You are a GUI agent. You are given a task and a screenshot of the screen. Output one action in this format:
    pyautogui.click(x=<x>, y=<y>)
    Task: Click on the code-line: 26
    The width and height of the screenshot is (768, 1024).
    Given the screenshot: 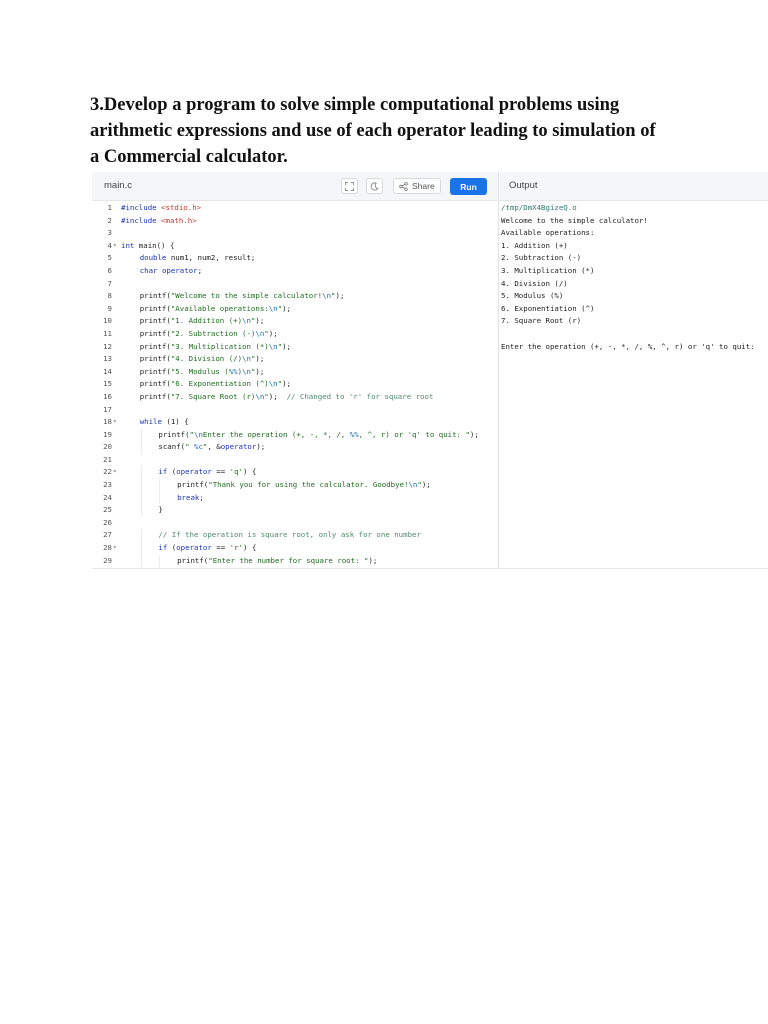 What is the action you would take?
    pyautogui.click(x=295, y=523)
    